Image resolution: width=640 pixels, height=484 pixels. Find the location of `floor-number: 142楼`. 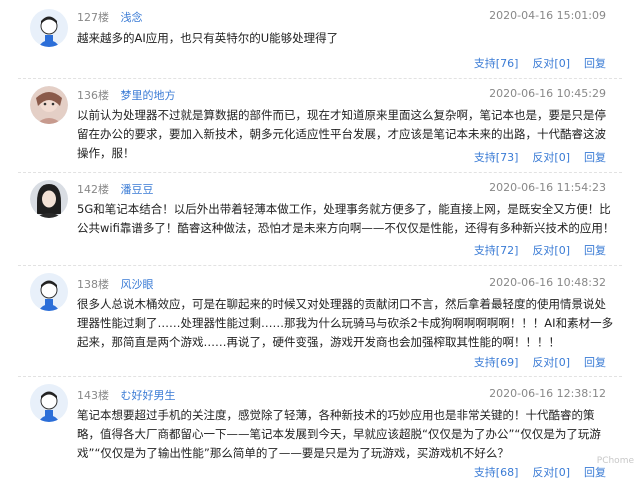

floor-number: 142楼 is located at coordinates (93, 189).